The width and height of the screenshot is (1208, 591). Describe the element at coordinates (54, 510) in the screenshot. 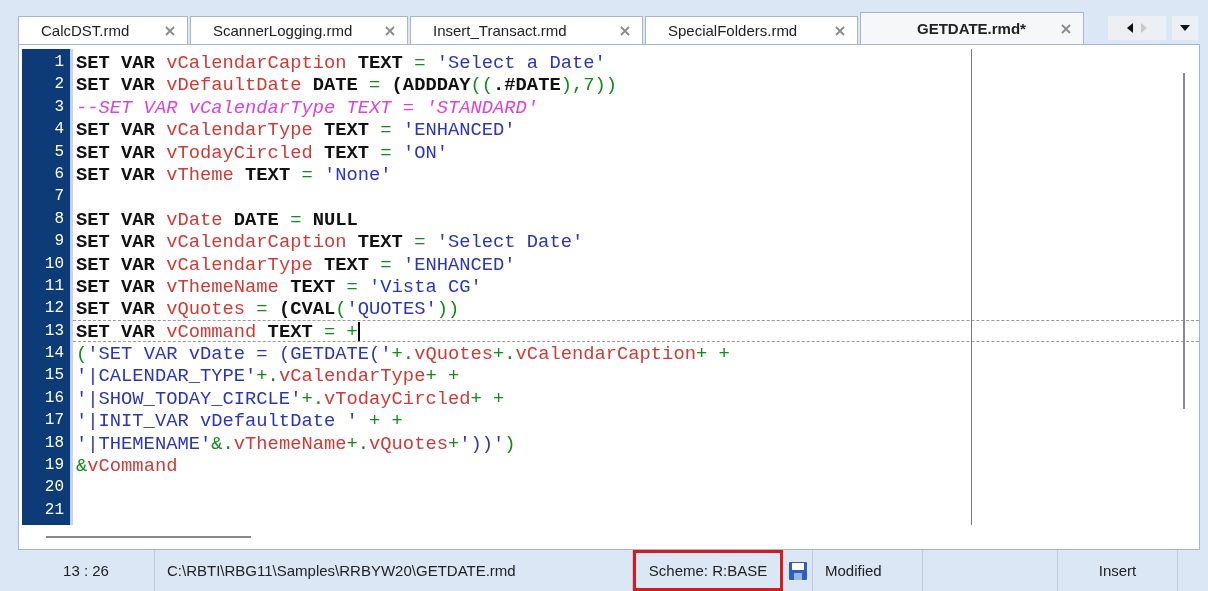

I see `line-number: 21` at that location.